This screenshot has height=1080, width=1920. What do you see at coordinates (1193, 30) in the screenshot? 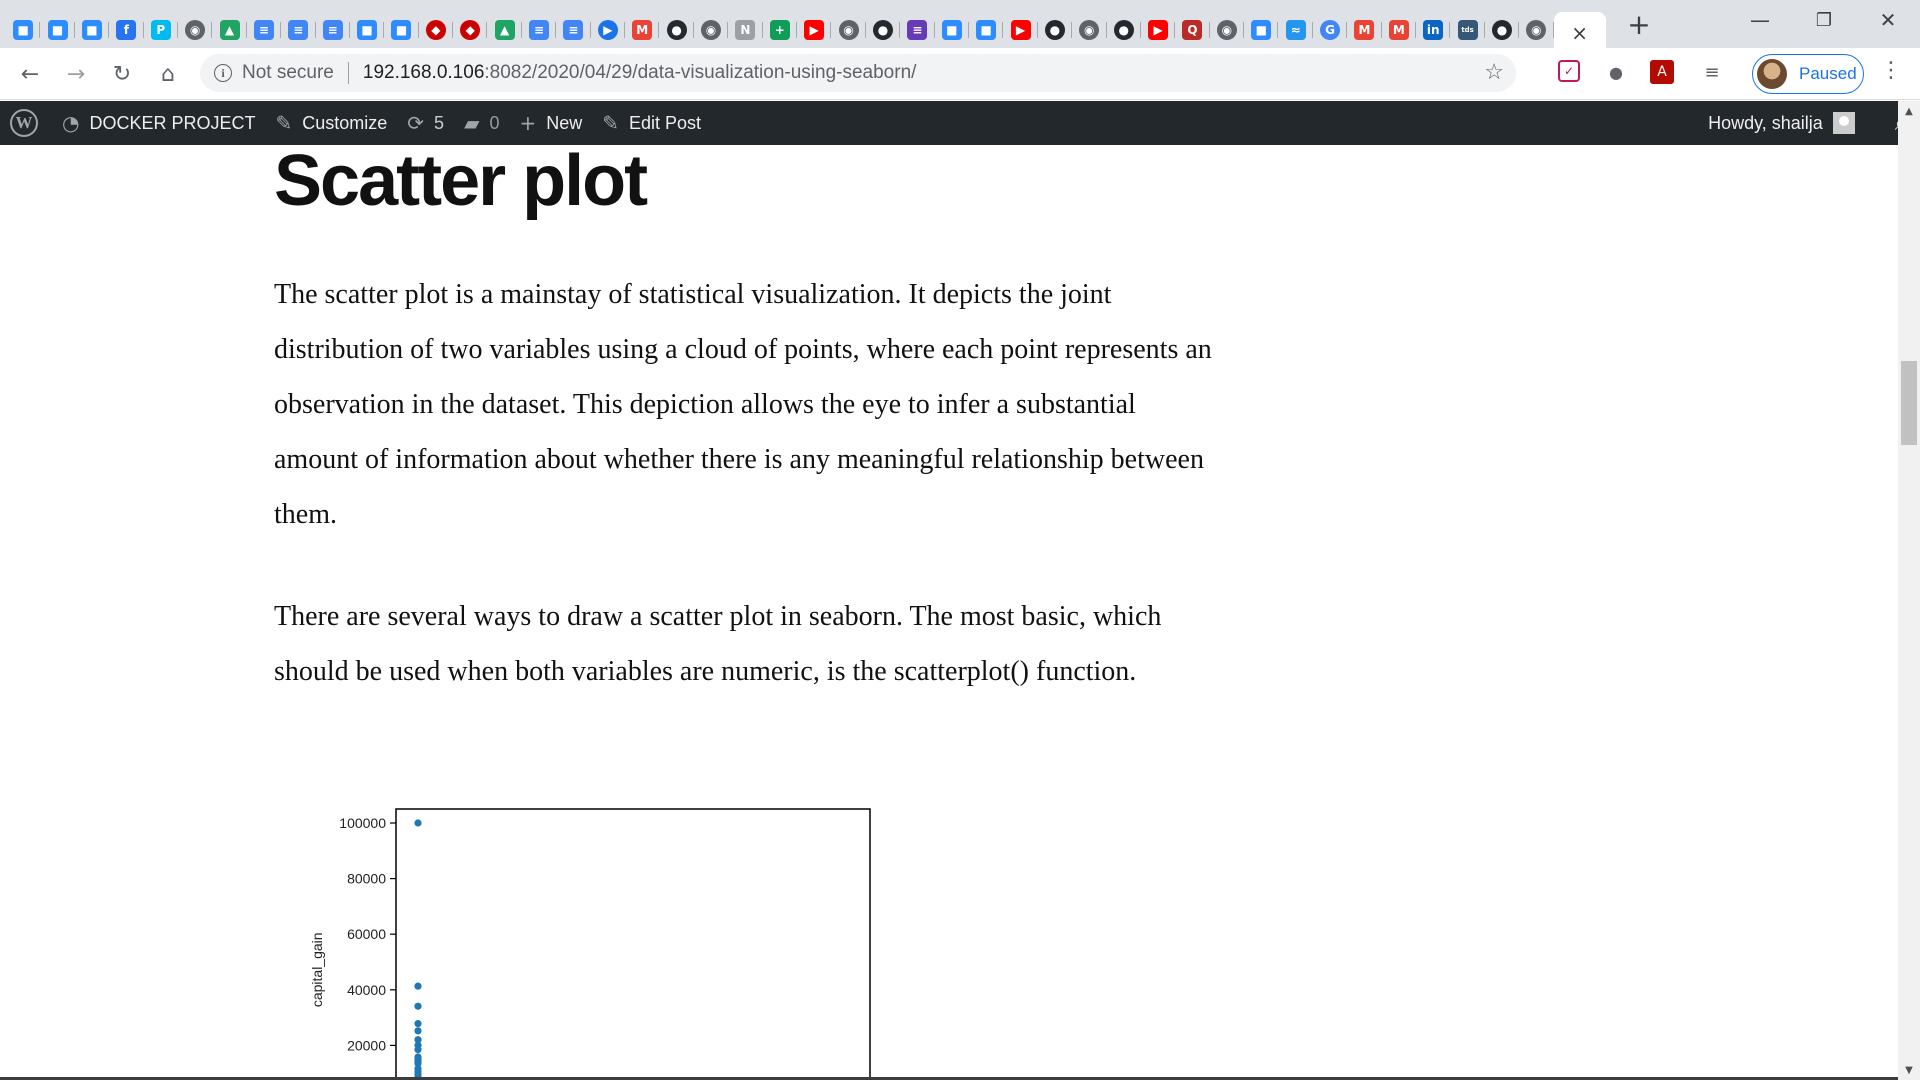
I see `browser-tab: Q` at bounding box center [1193, 30].